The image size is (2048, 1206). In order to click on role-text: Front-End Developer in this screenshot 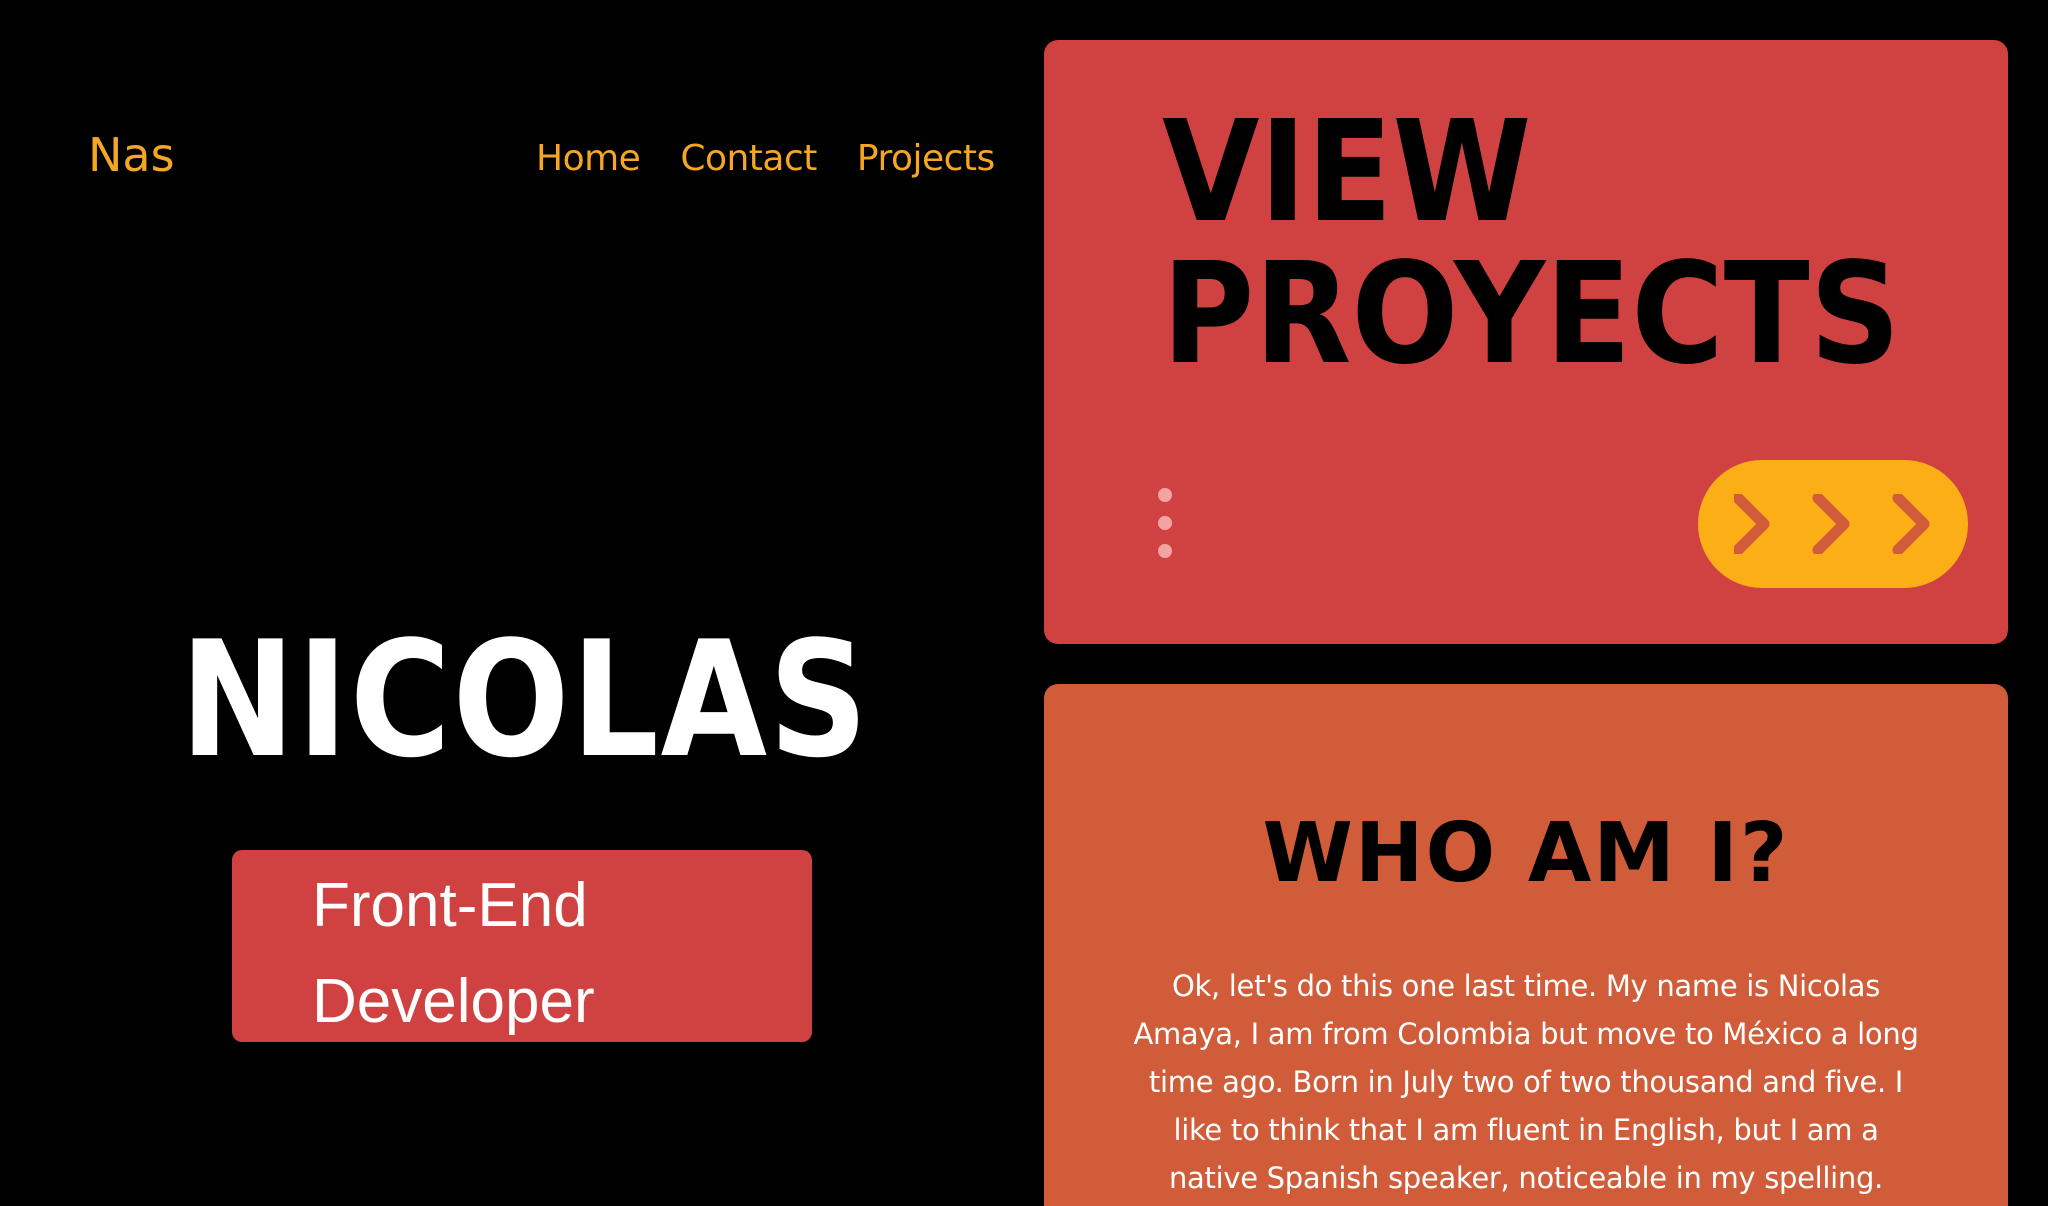, I will do `click(542, 954)`.